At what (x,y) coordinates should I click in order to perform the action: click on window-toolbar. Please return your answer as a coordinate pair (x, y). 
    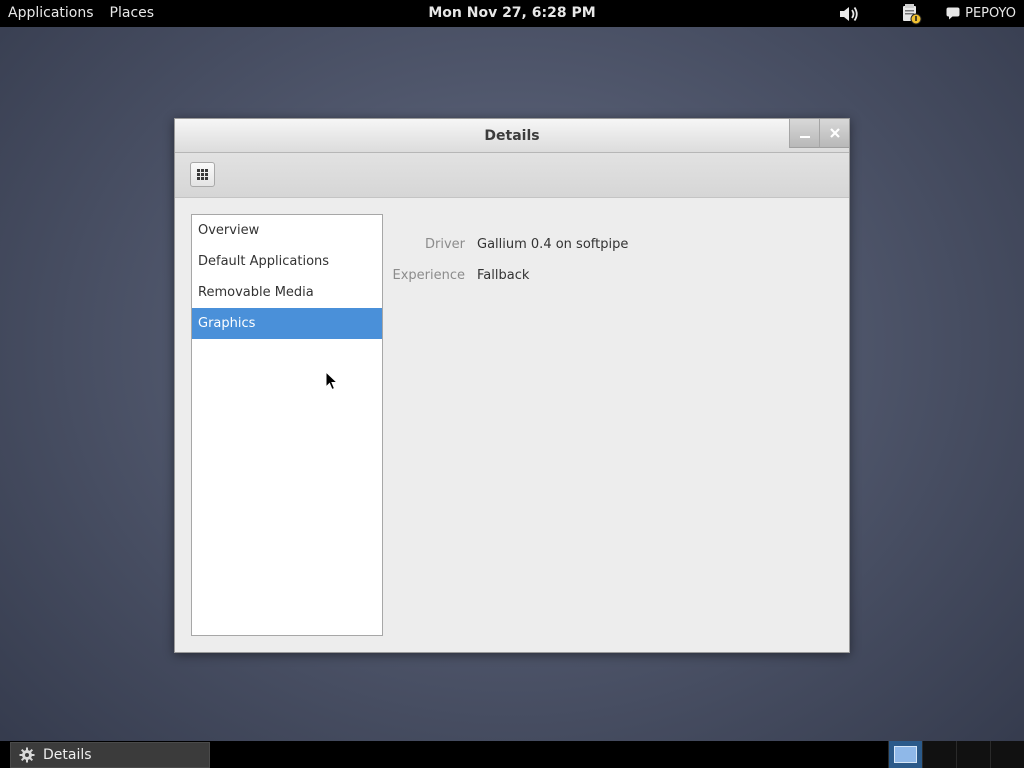
    Looking at the image, I should click on (512, 175).